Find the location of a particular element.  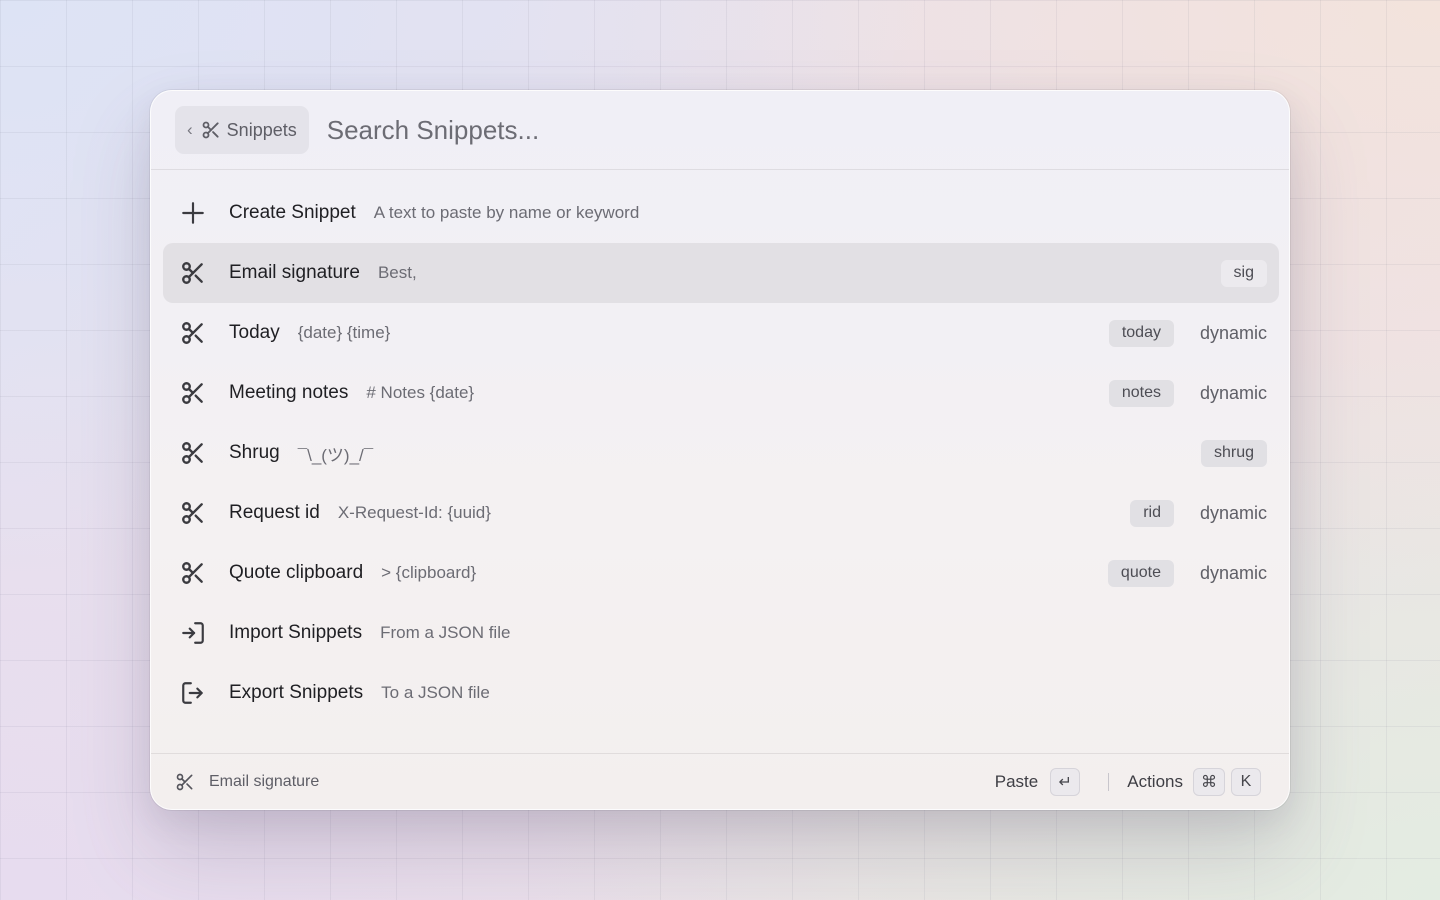

search-bar: ‹ Snippets is located at coordinates (720, 130).